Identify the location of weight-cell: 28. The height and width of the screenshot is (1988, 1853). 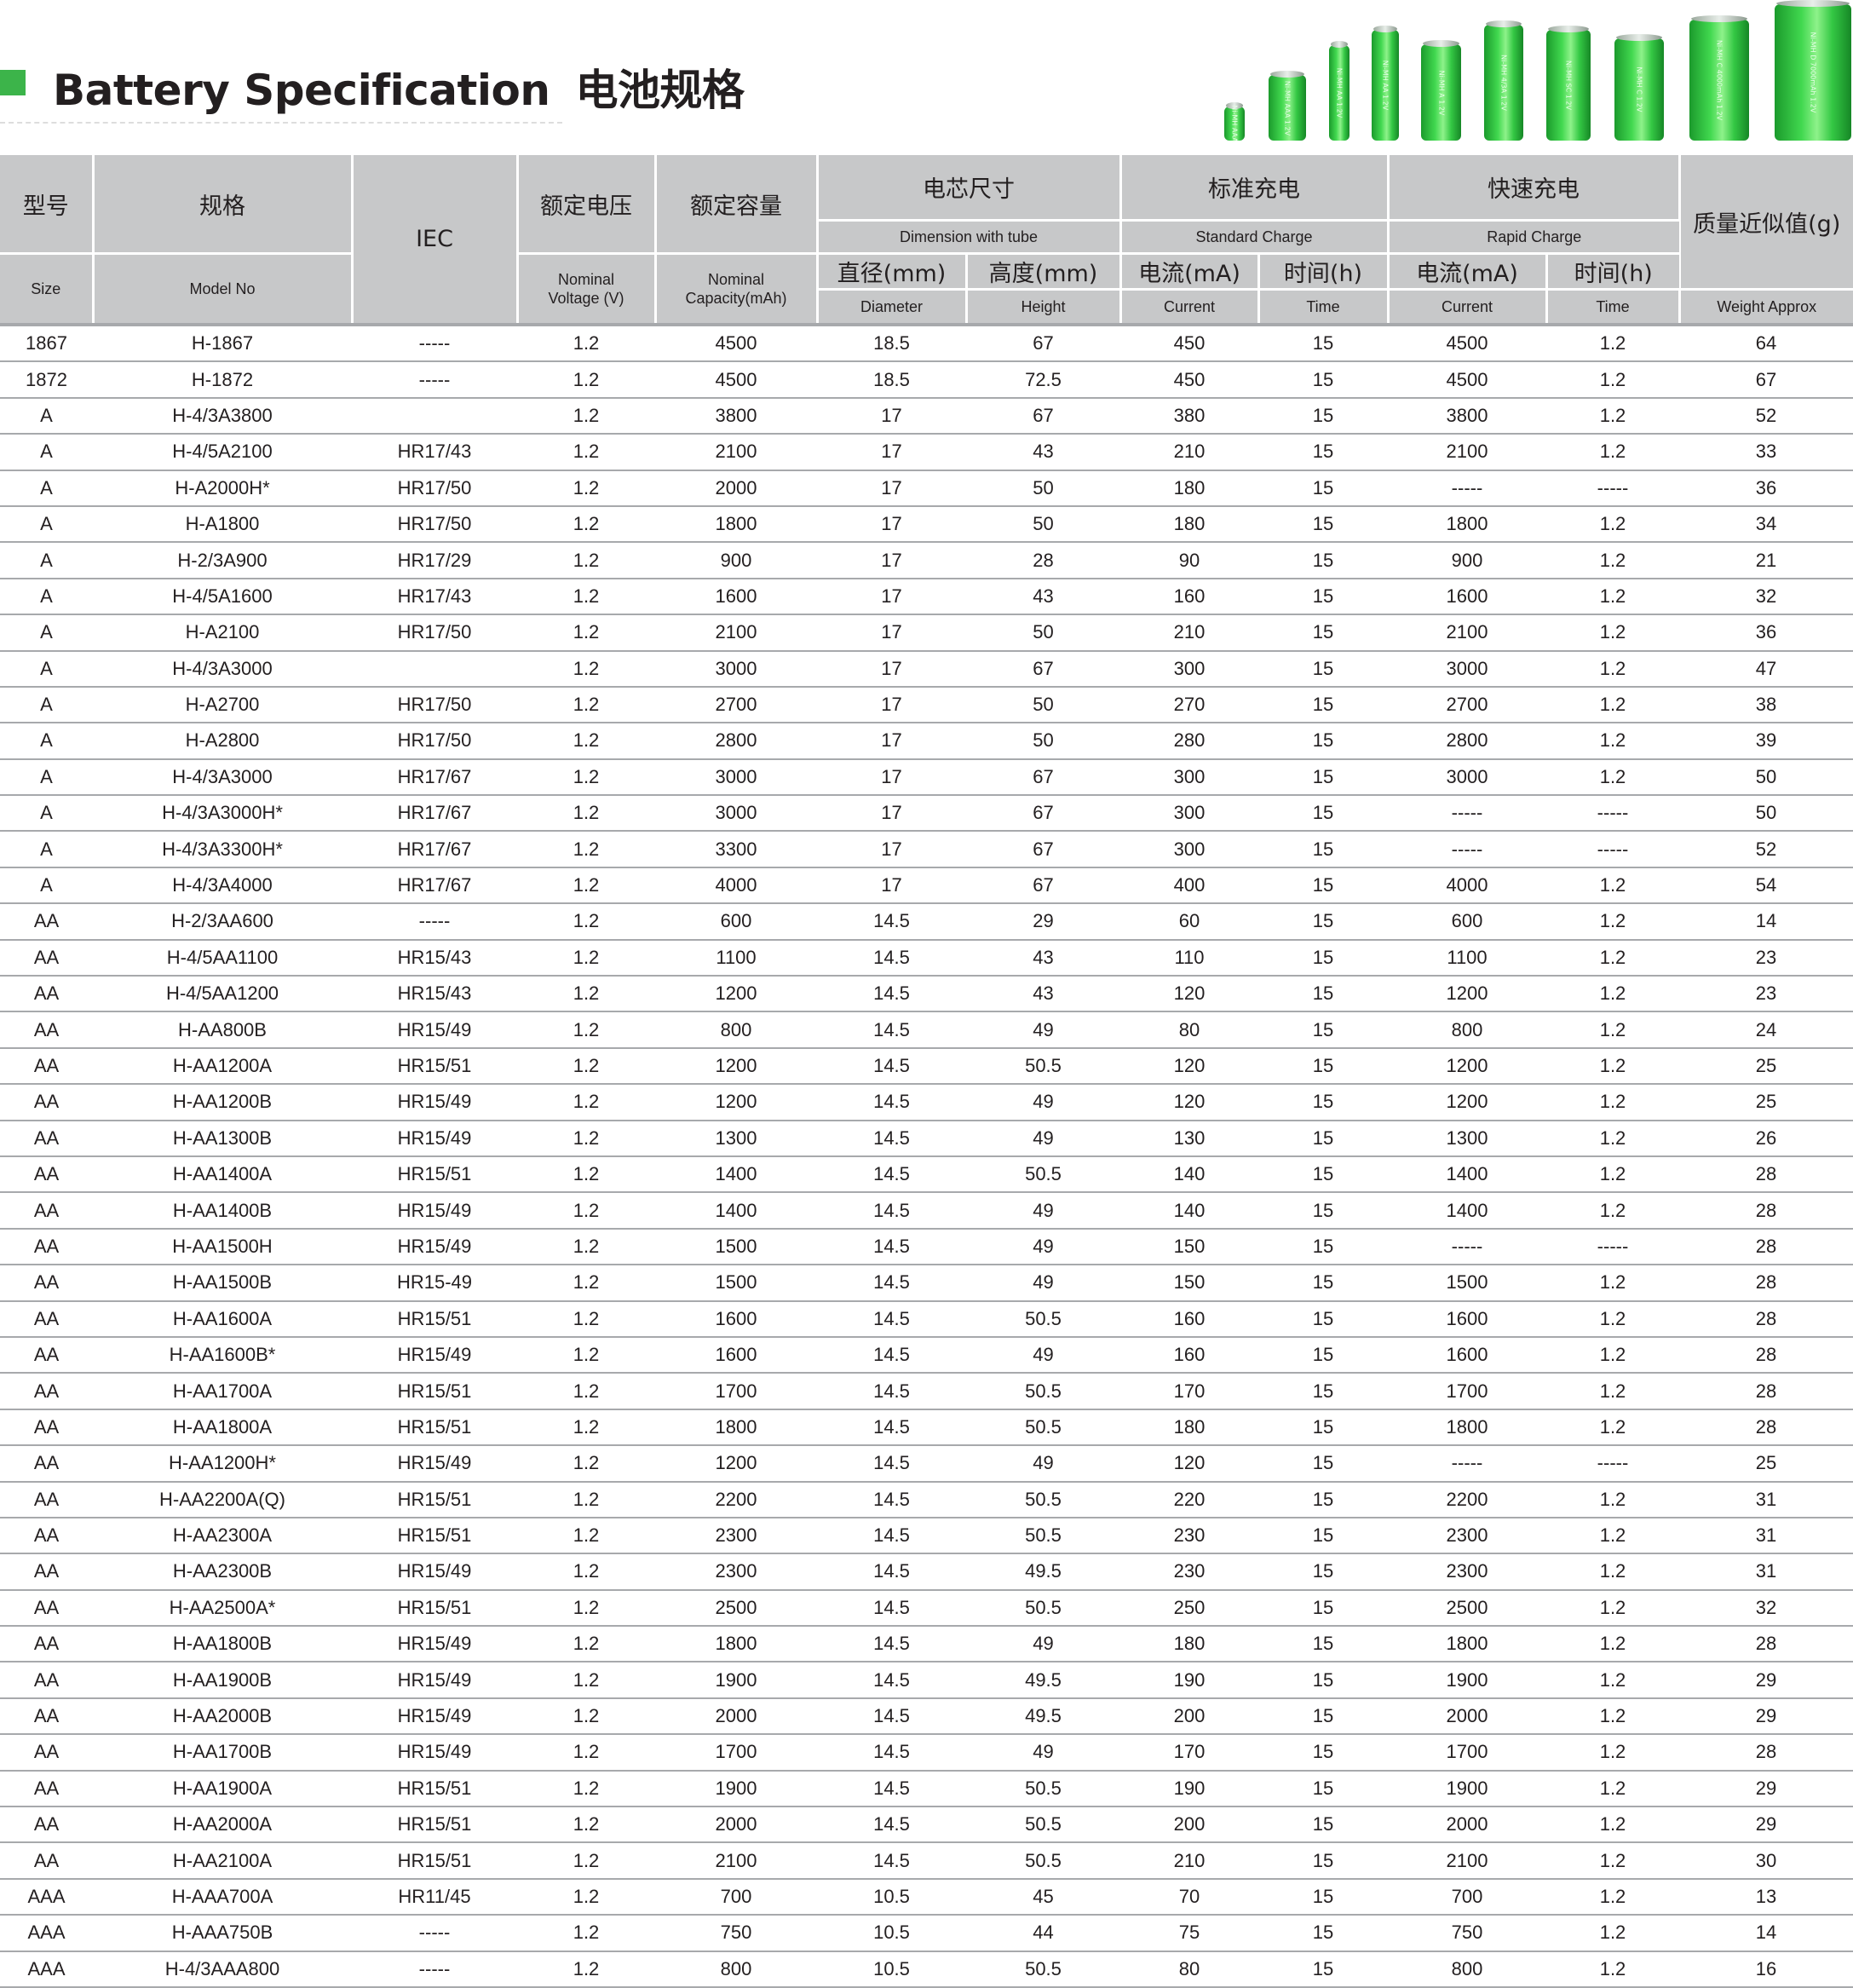
(1766, 1391).